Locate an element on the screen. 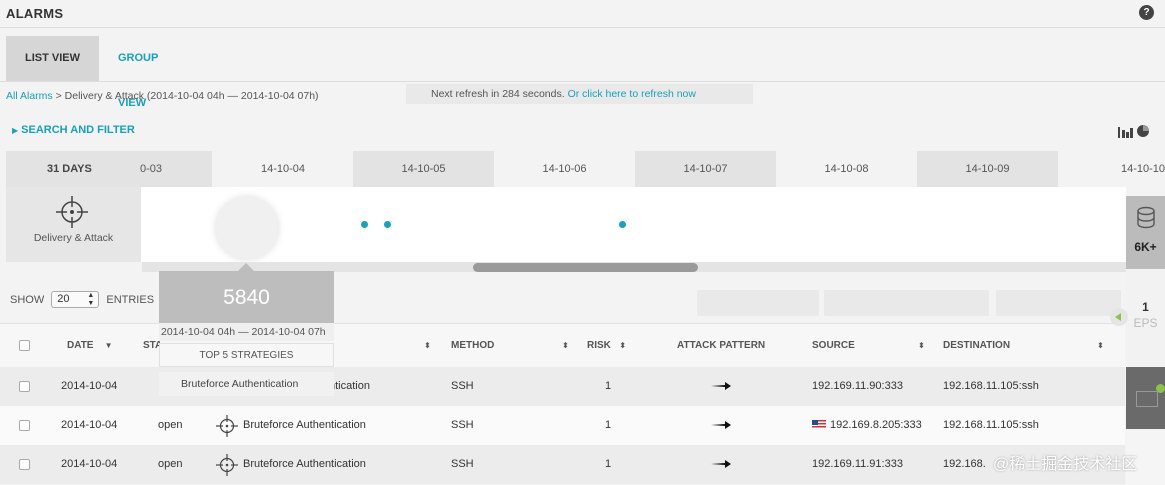  timeline-day: 0-03 is located at coordinates (151, 169).